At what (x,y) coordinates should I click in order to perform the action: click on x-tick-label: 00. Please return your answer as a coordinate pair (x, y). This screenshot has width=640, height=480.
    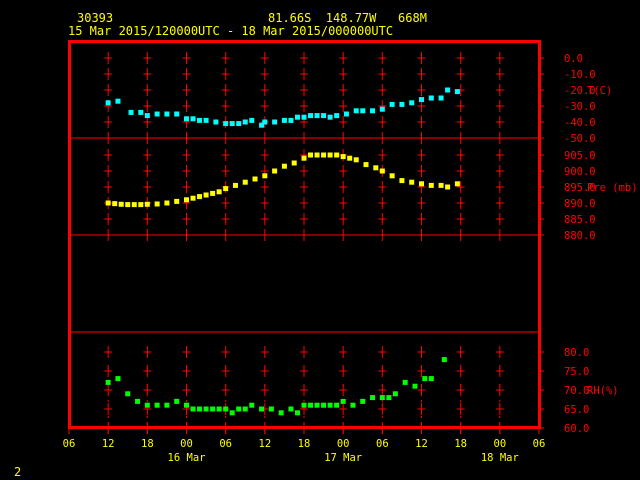
    Looking at the image, I should click on (186, 444).